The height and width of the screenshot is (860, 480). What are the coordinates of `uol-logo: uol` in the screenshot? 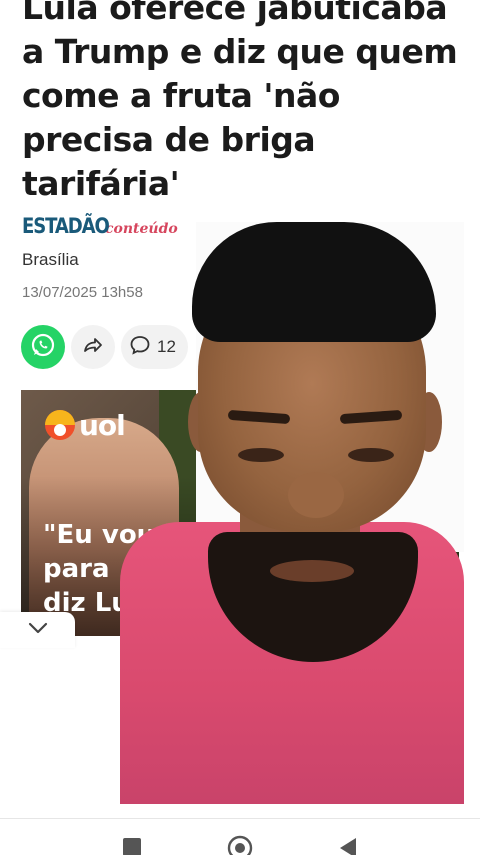 It's located at (84, 425).